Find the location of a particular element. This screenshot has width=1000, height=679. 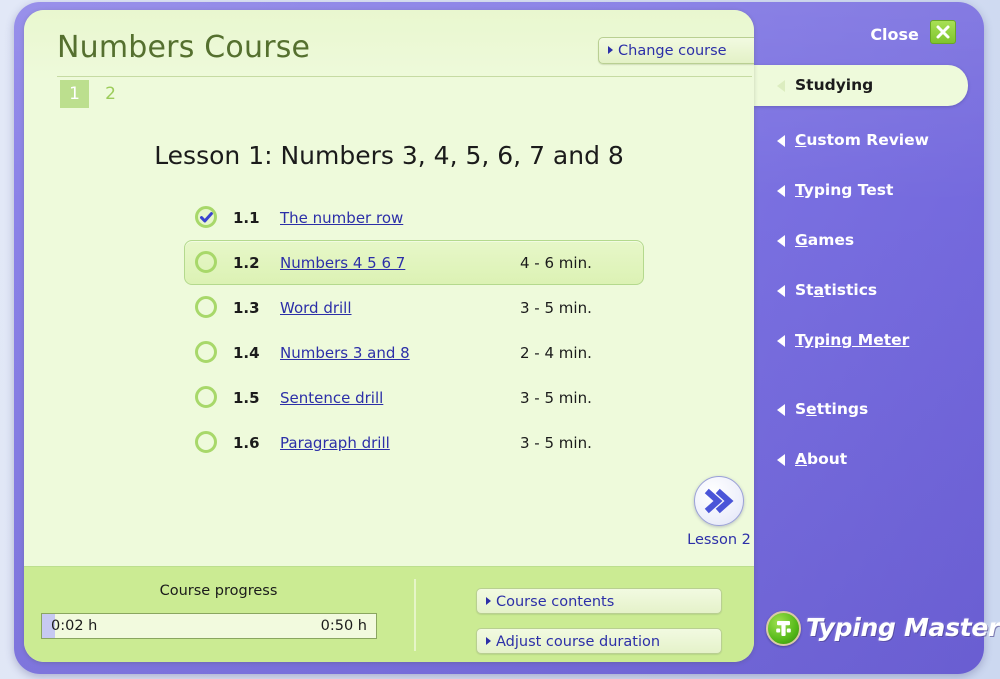

lesson-duration: 4 - 6 min. is located at coordinates (556, 263).